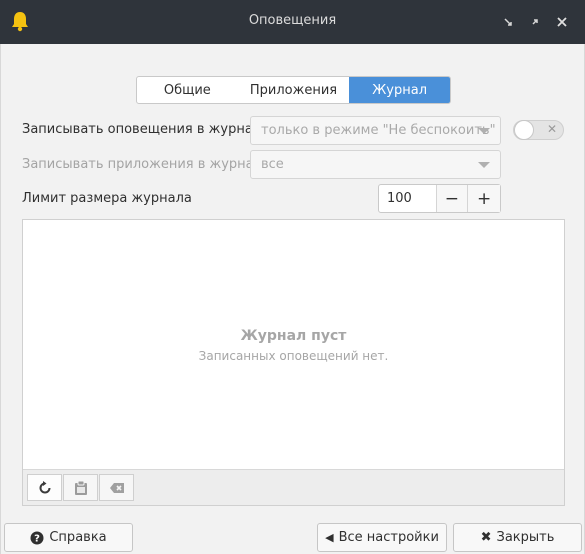  What do you see at coordinates (399, 90) in the screenshot?
I see `tab-log: Журнал` at bounding box center [399, 90].